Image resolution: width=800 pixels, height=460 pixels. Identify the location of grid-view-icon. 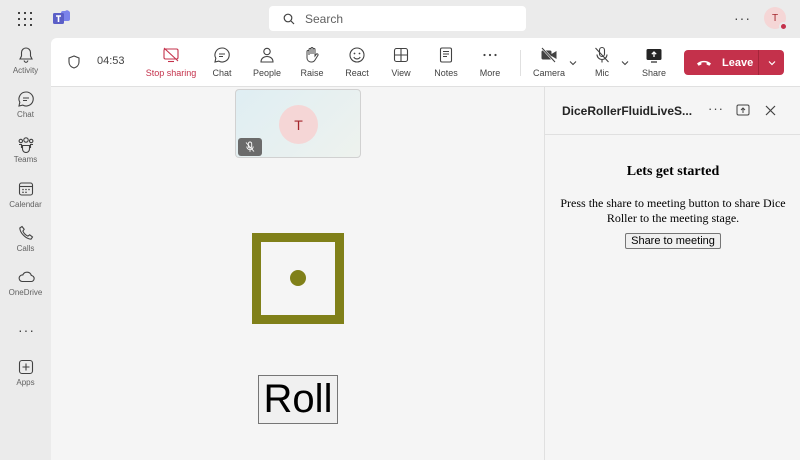
(401, 55).